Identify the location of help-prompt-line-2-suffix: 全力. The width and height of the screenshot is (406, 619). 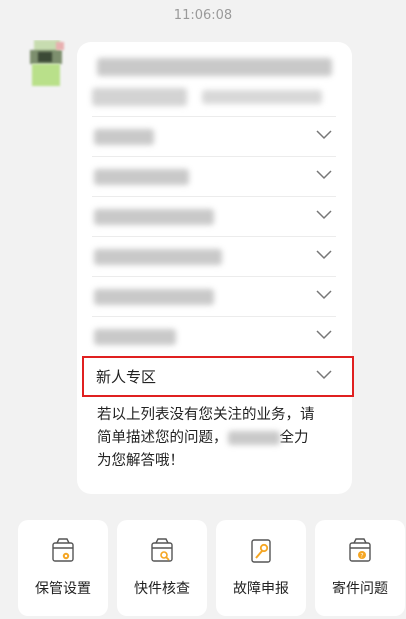
(294, 438).